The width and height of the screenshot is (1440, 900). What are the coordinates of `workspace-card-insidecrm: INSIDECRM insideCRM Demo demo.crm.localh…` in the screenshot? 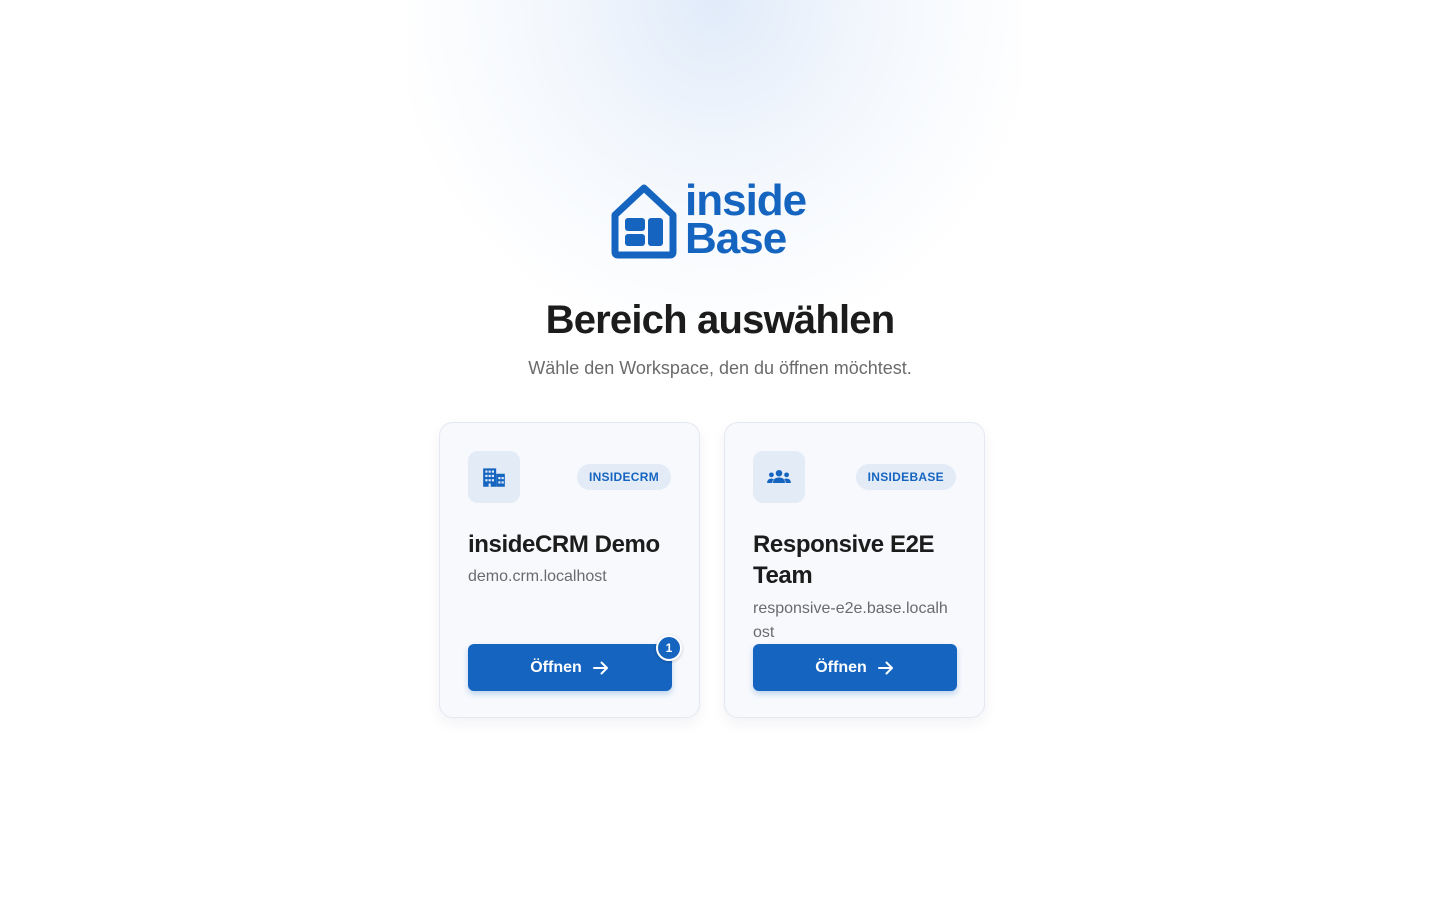 It's located at (569, 570).